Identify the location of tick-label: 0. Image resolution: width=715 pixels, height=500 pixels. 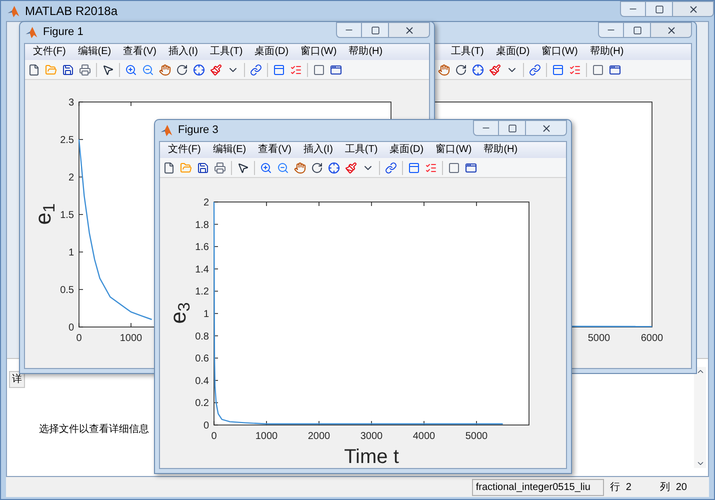
(79, 338).